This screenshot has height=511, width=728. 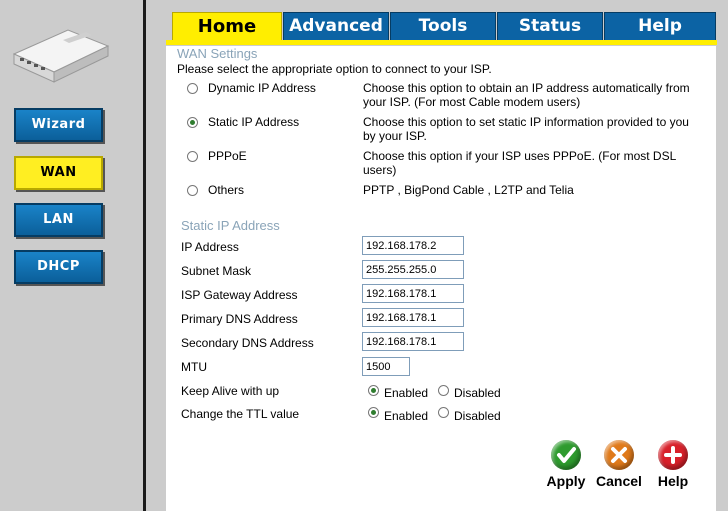 What do you see at coordinates (227, 156) in the screenshot?
I see `option-label-pppoe: PPPoE` at bounding box center [227, 156].